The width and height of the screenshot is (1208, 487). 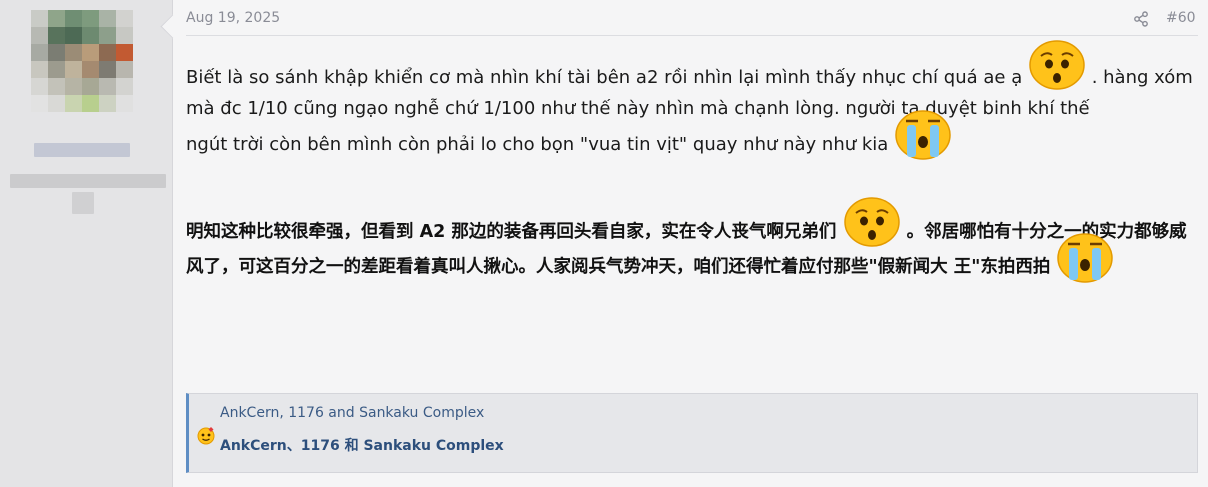 I want to click on post-number: #60, so click(x=1181, y=18).